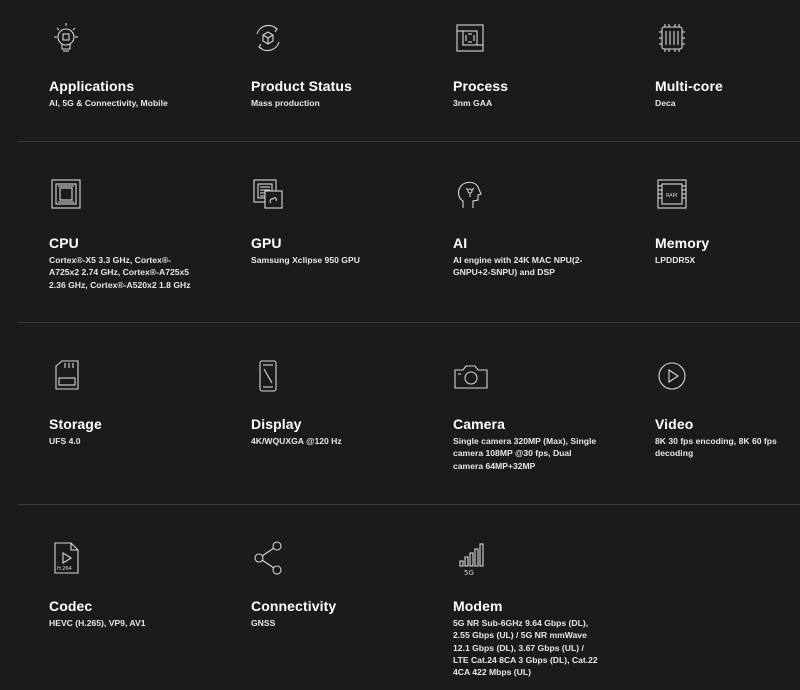 This screenshot has height=690, width=800. What do you see at coordinates (296, 441) in the screenshot?
I see `spec-value: 4K/WQUXGA @120 Hz` at bounding box center [296, 441].